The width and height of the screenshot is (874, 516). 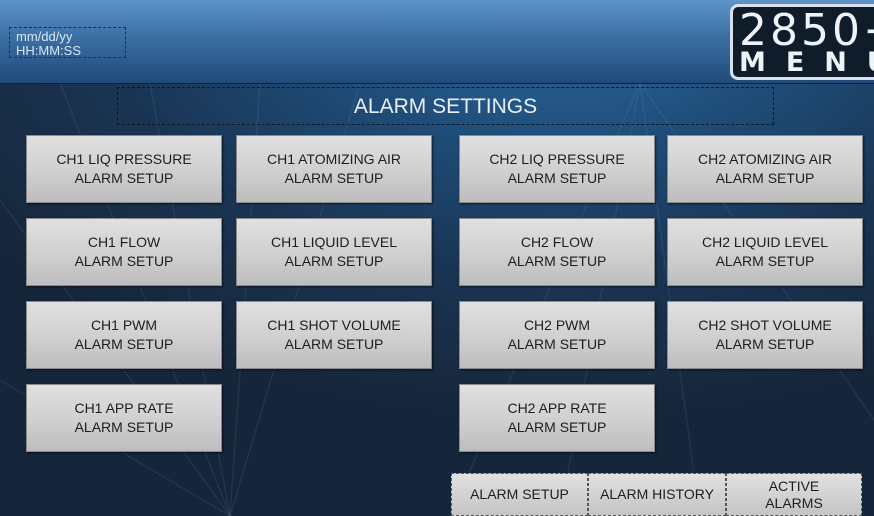 What do you see at coordinates (806, 62) in the screenshot?
I see `logo-menu-label: MENU` at bounding box center [806, 62].